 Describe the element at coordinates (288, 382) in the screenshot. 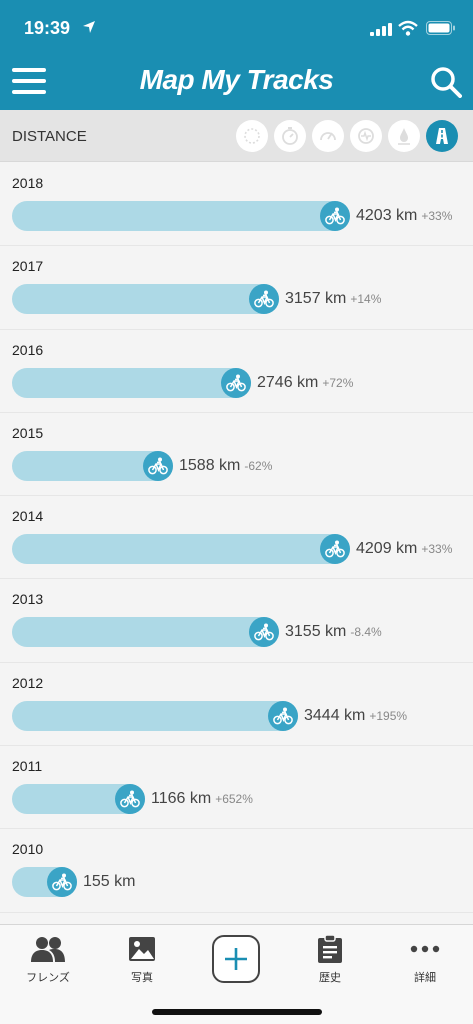

I see `distance-text: 2746 km` at that location.